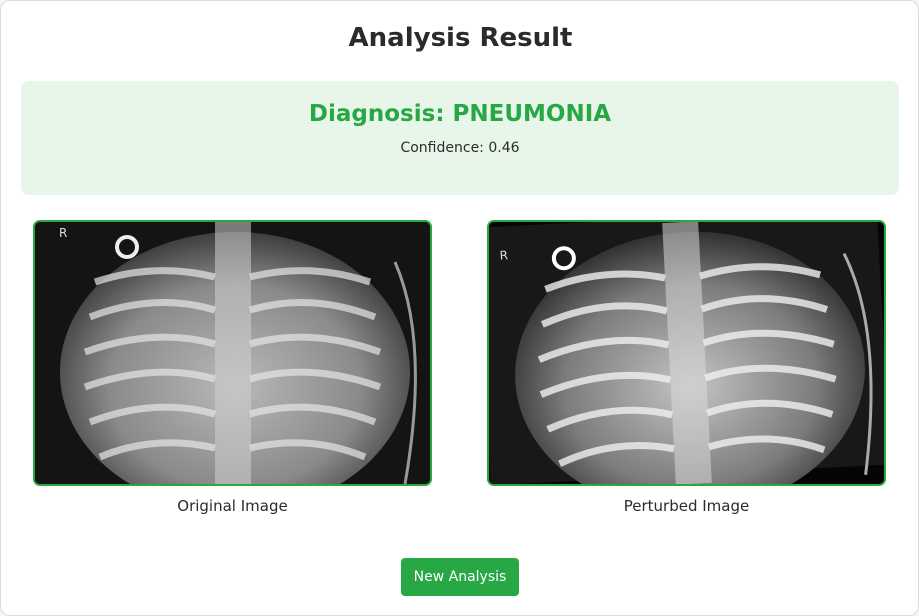 The height and width of the screenshot is (616, 919). What do you see at coordinates (460, 114) in the screenshot?
I see `diagnosis-label: Diagnosis: PNEUMONIA` at bounding box center [460, 114].